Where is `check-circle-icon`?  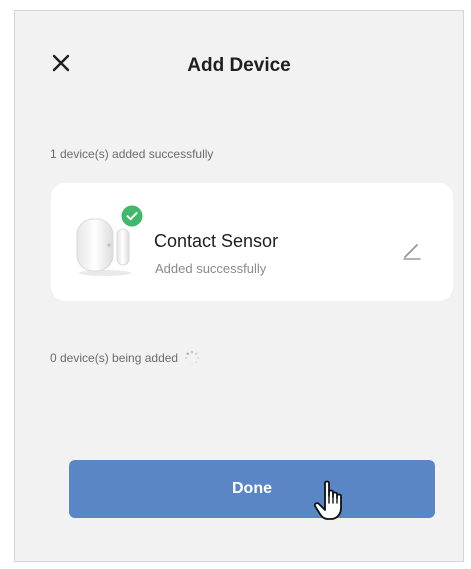
check-circle-icon is located at coordinates (132, 216).